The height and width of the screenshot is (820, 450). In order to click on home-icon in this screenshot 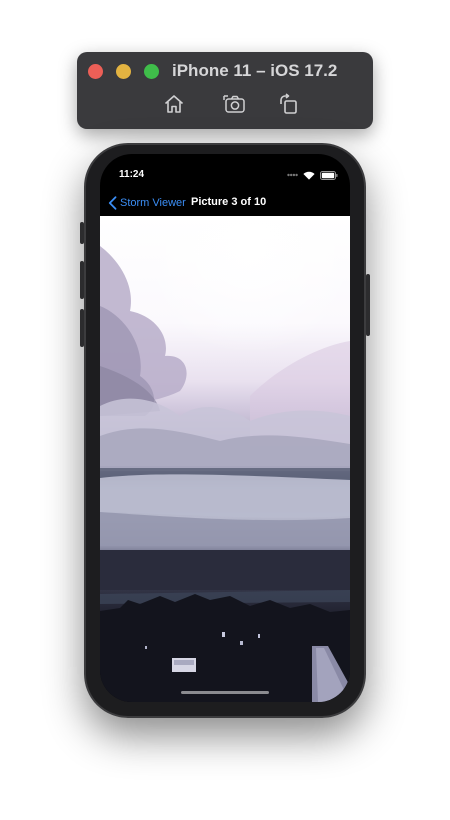, I will do `click(174, 104)`.